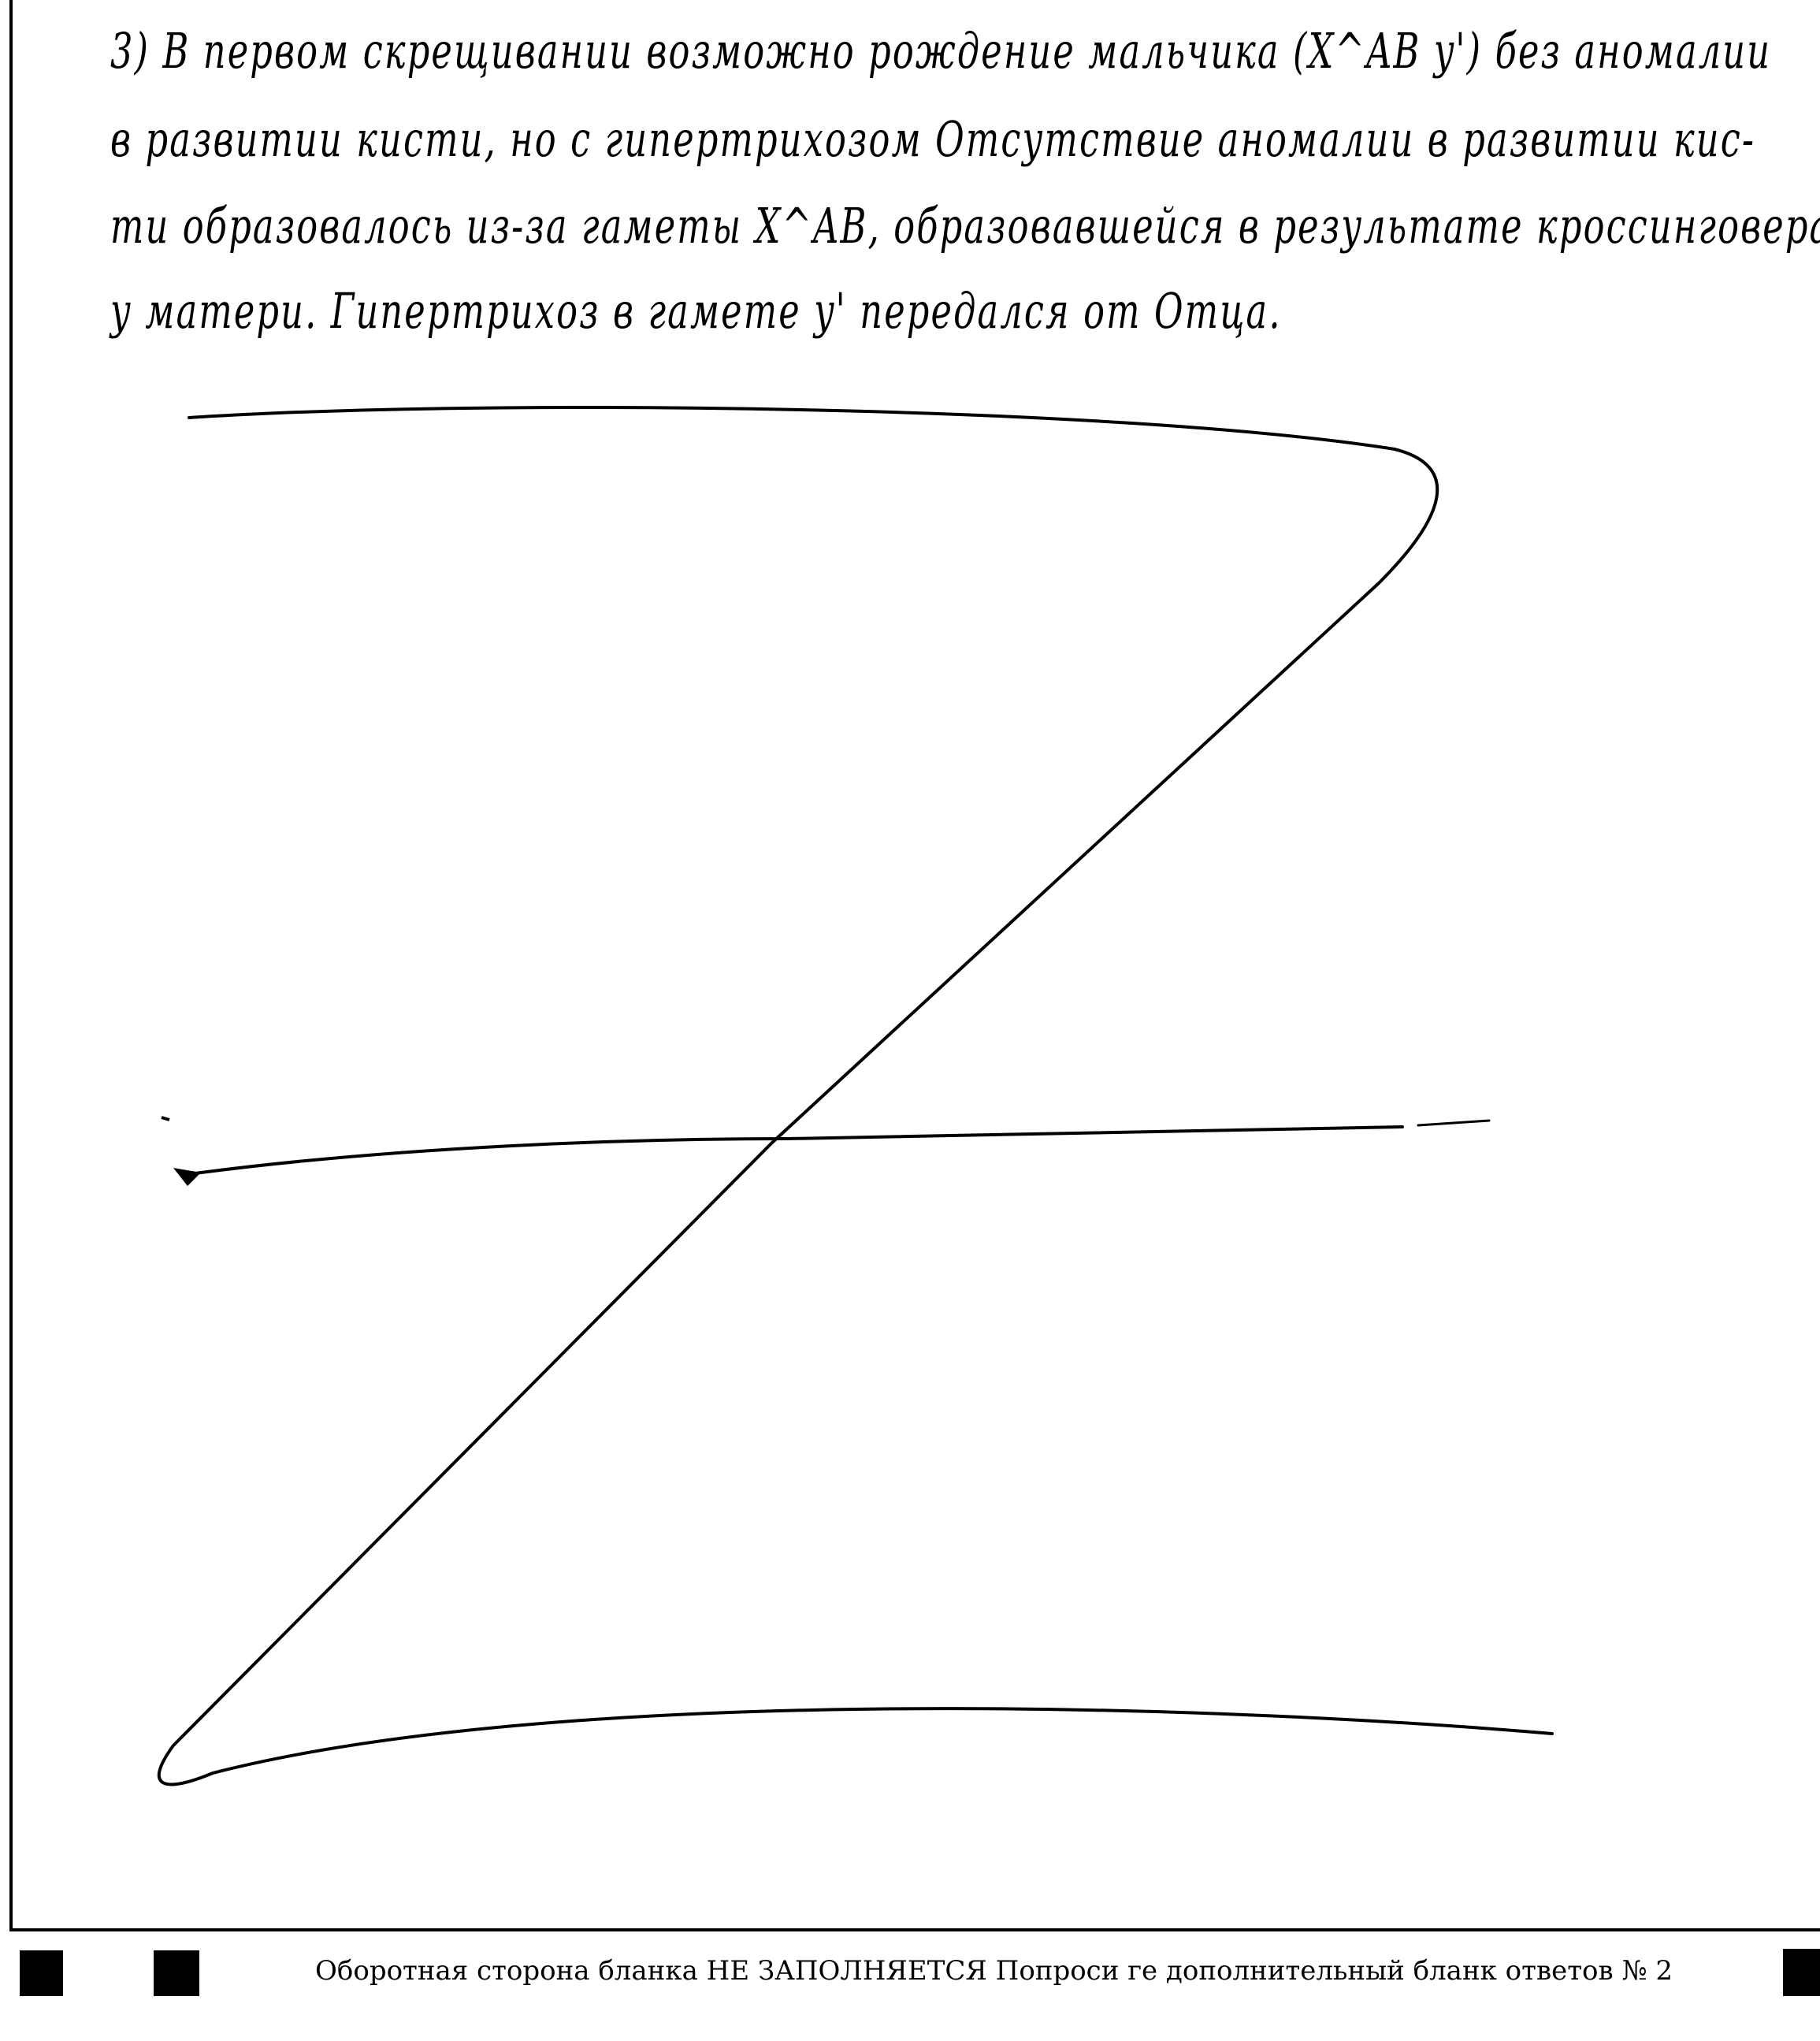  What do you see at coordinates (1454, 1123) in the screenshot?
I see `crossbar-dash` at bounding box center [1454, 1123].